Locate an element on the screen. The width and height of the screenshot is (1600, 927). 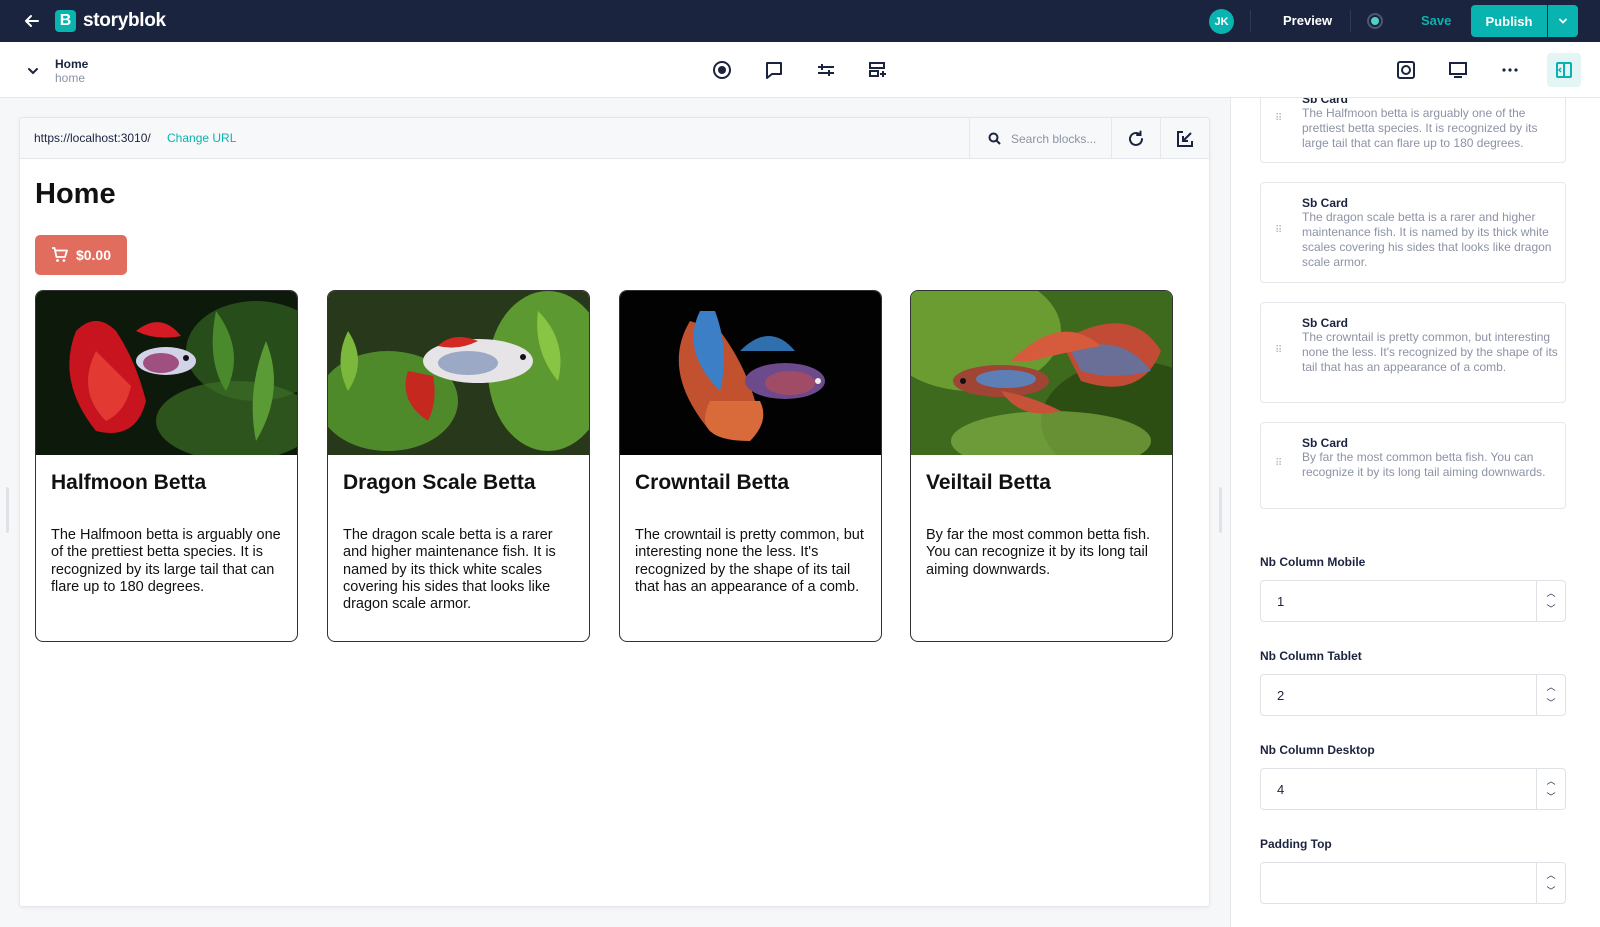
add-block-icon is located at coordinates (878, 70).